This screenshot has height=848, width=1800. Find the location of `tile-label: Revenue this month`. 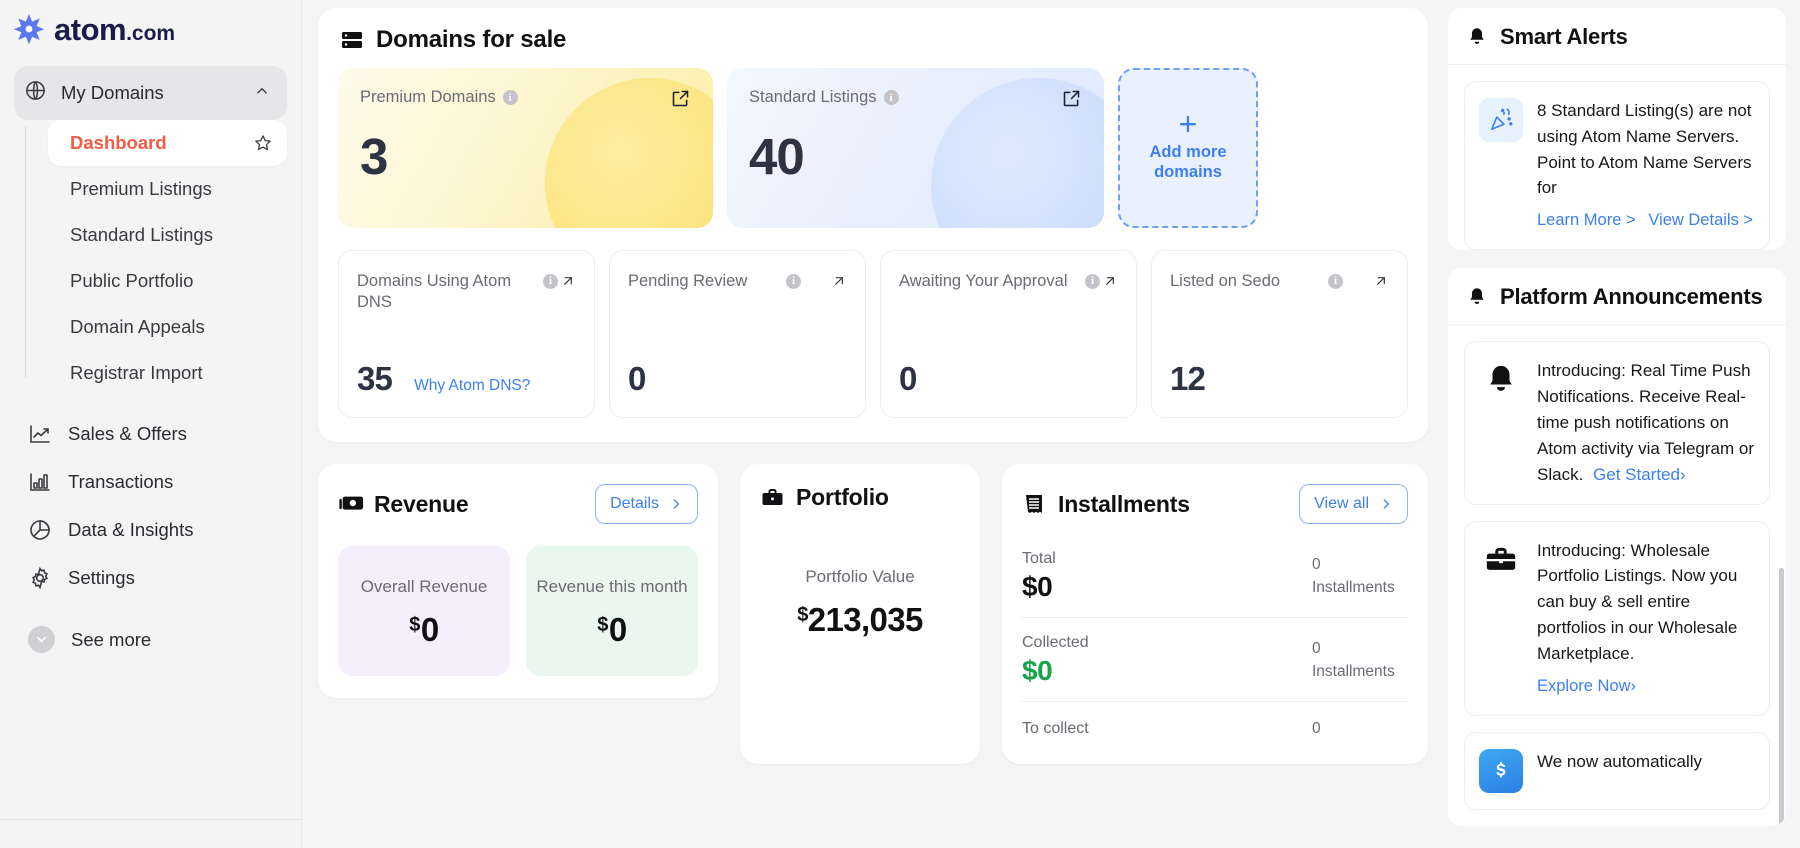

tile-label: Revenue this month is located at coordinates (612, 586).